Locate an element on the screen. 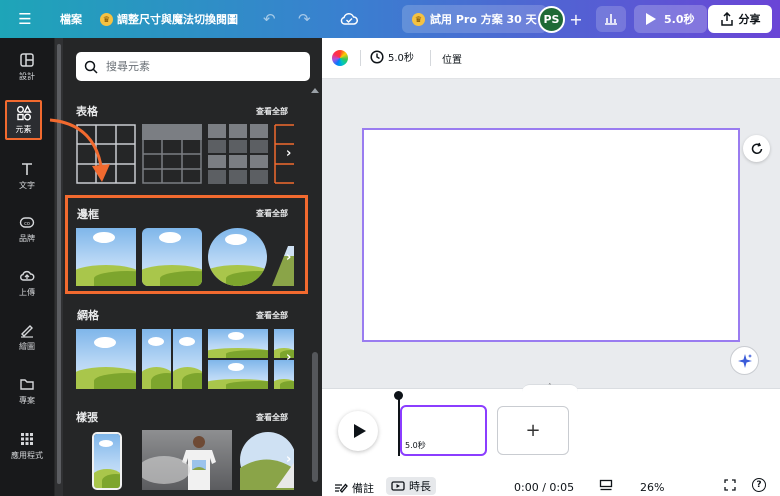 The width and height of the screenshot is (780, 496). tshirt-mockup-thumbnail is located at coordinates (187, 460).